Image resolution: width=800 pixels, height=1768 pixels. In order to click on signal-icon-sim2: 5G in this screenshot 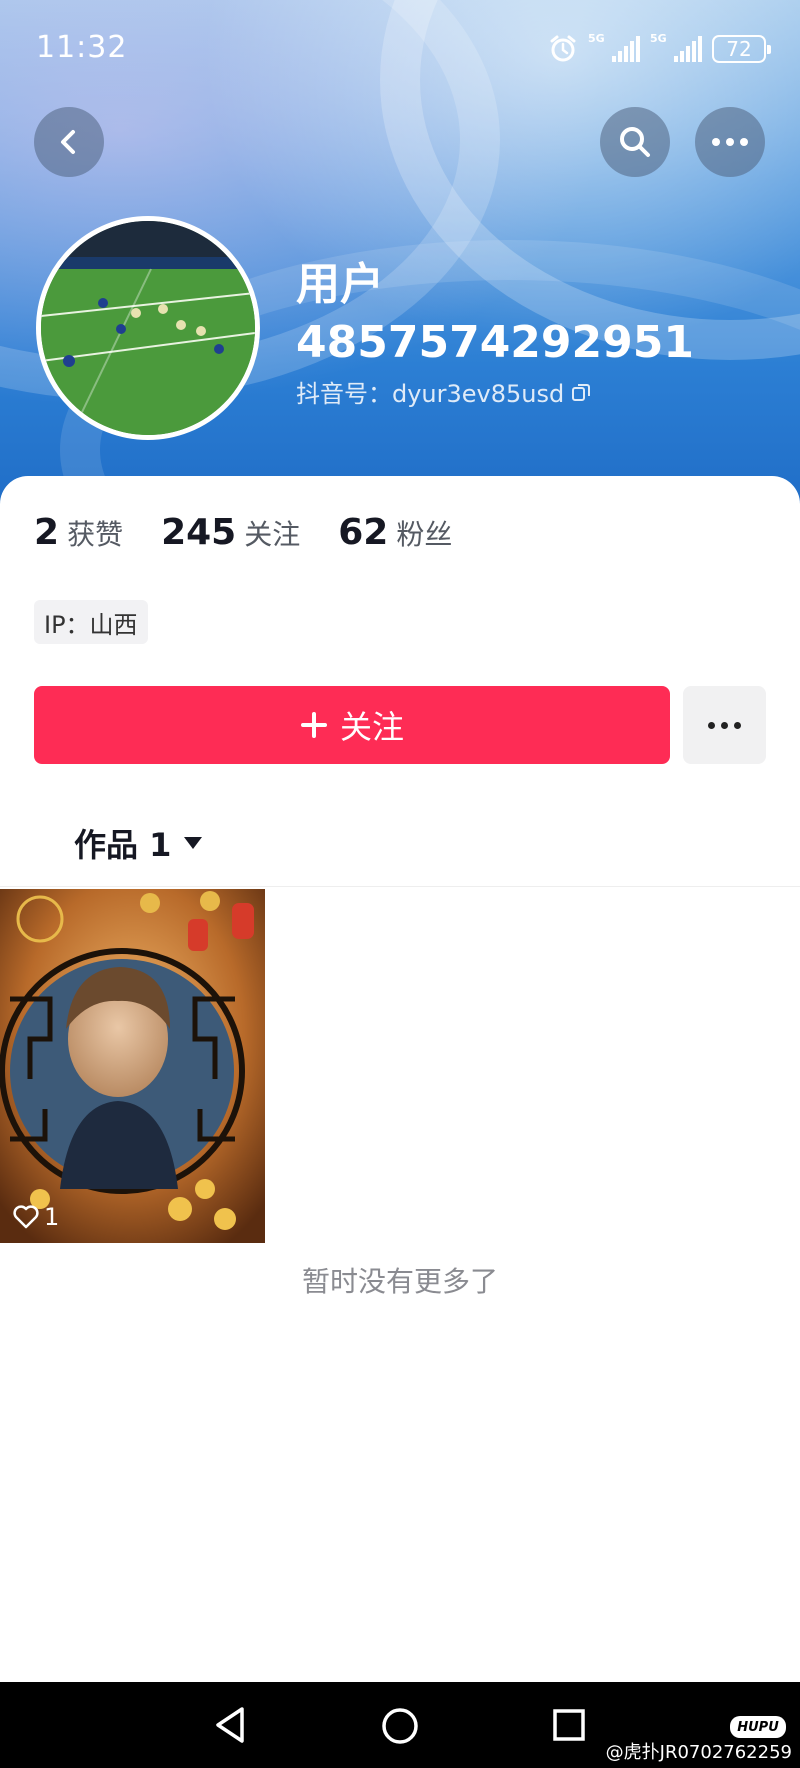, I will do `click(676, 47)`.